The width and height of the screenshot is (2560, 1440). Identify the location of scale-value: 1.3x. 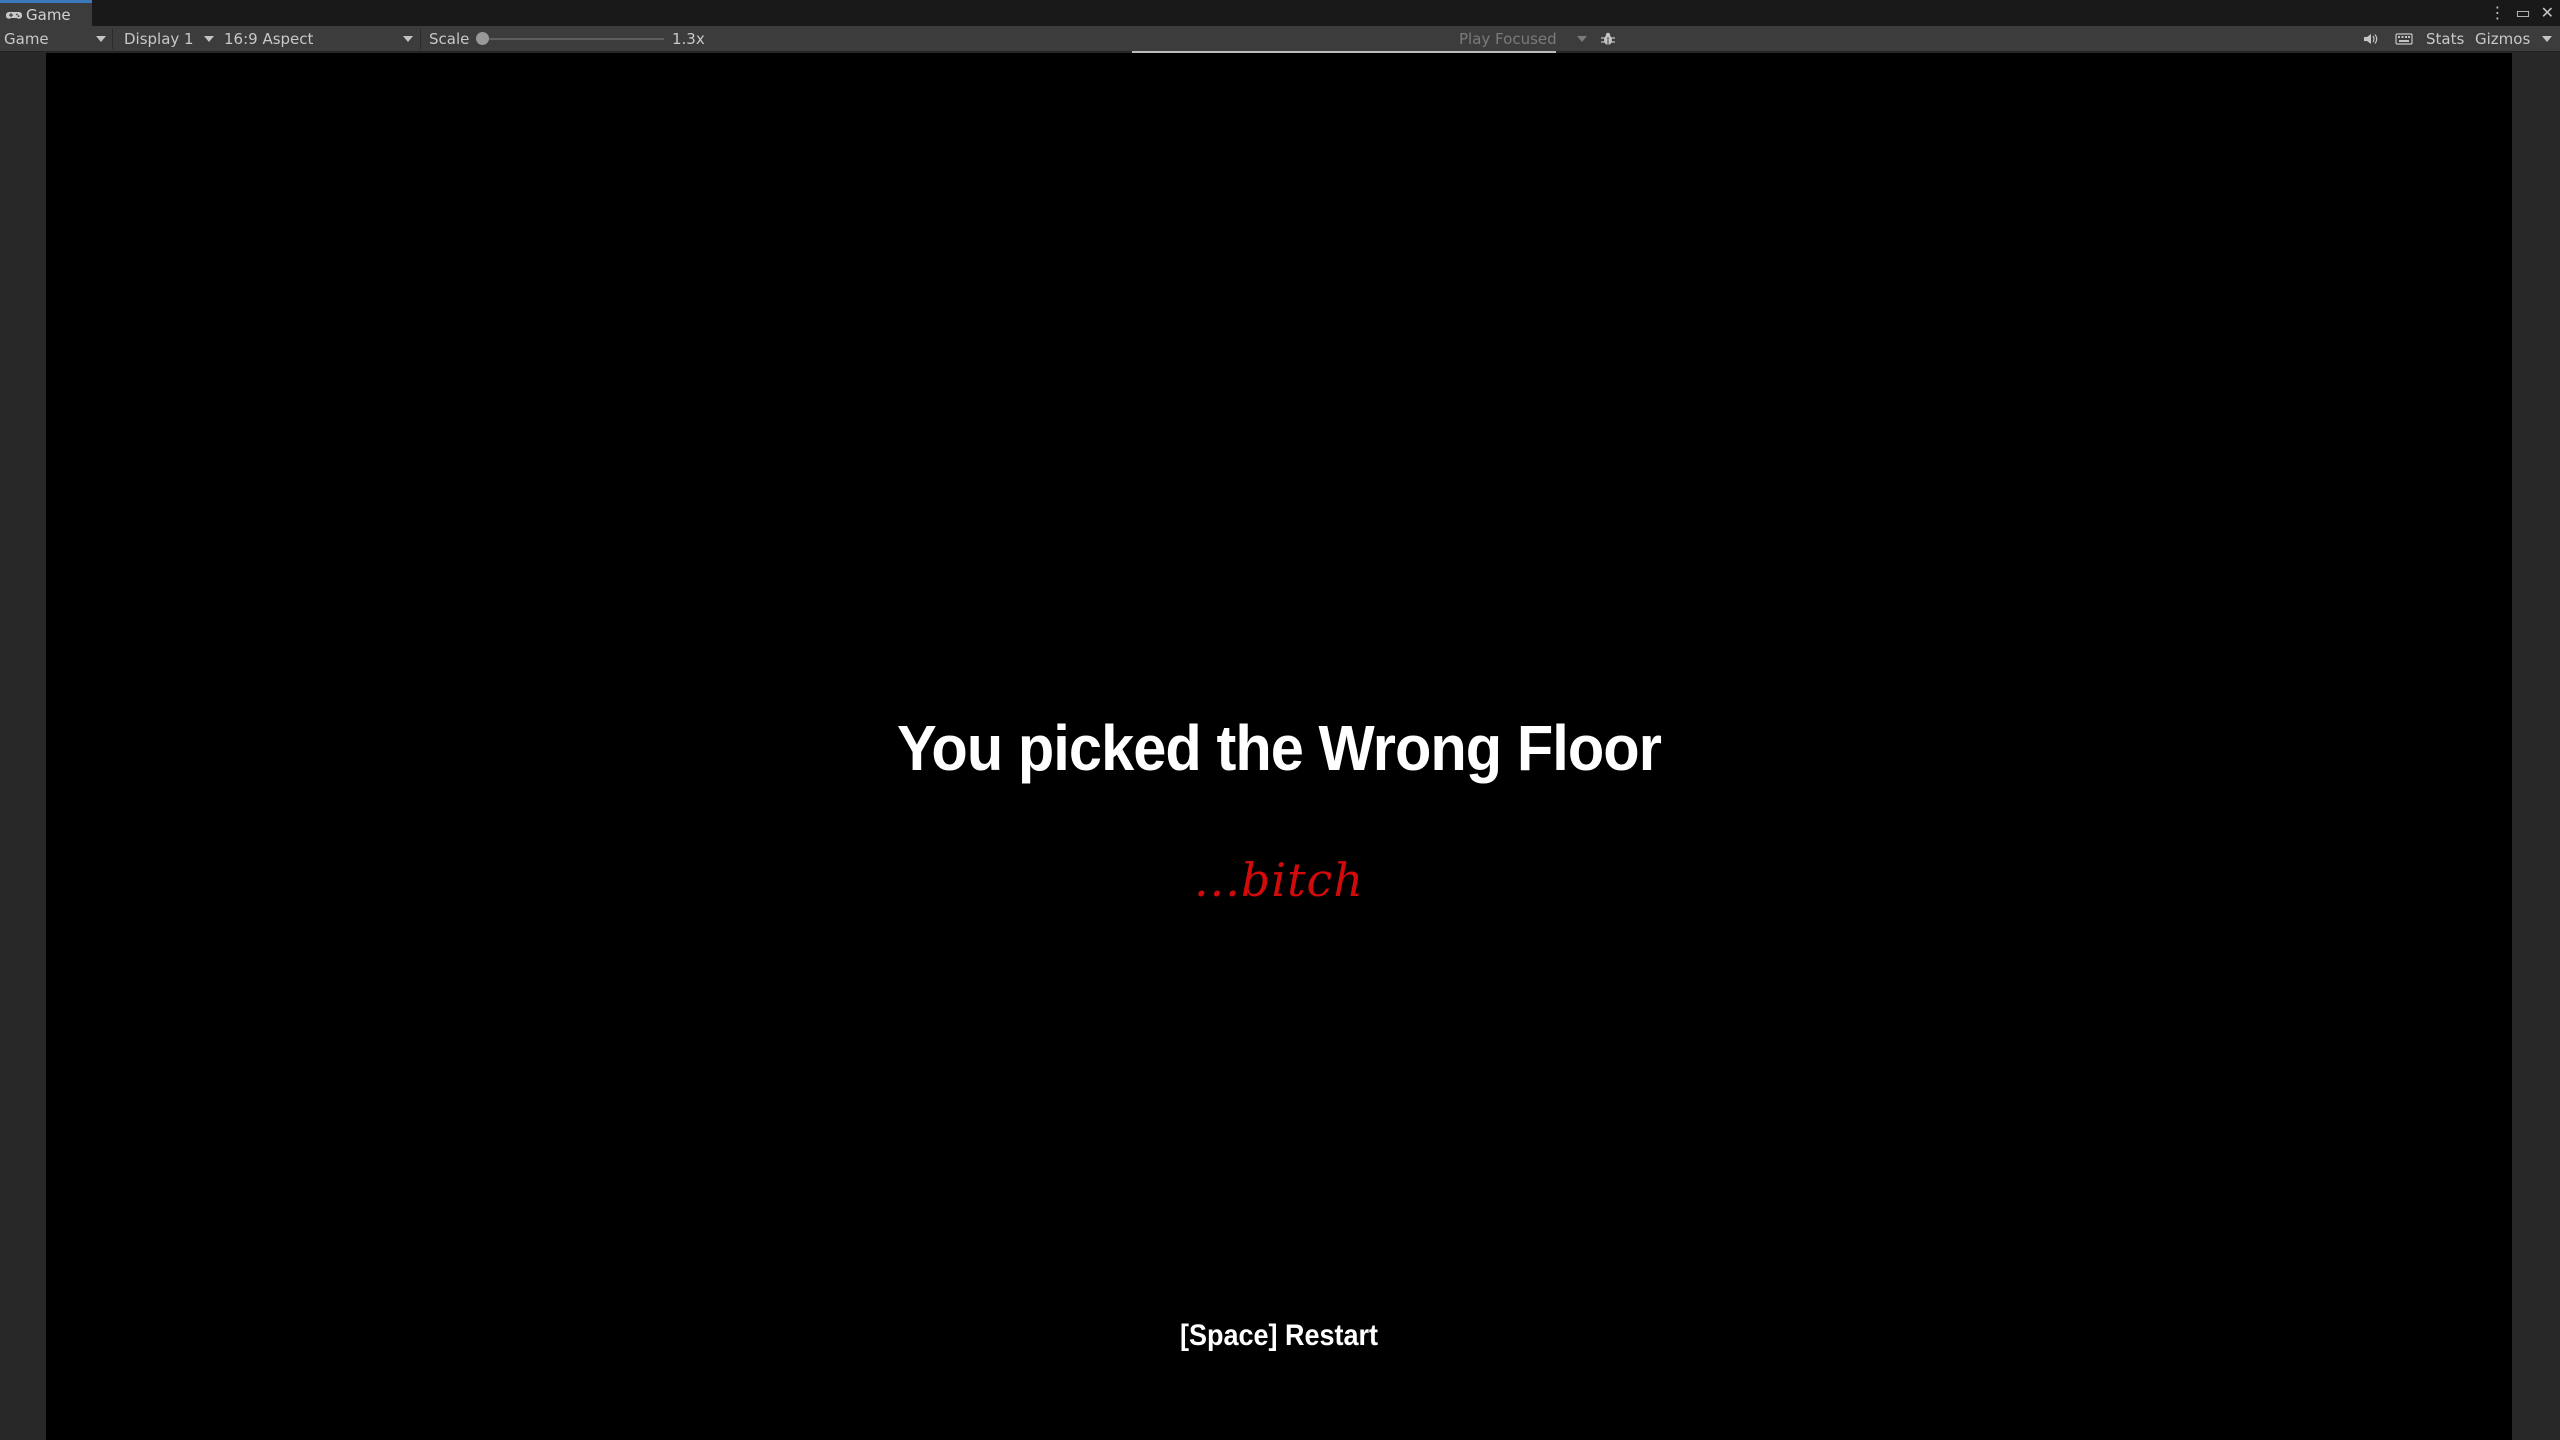
(688, 39).